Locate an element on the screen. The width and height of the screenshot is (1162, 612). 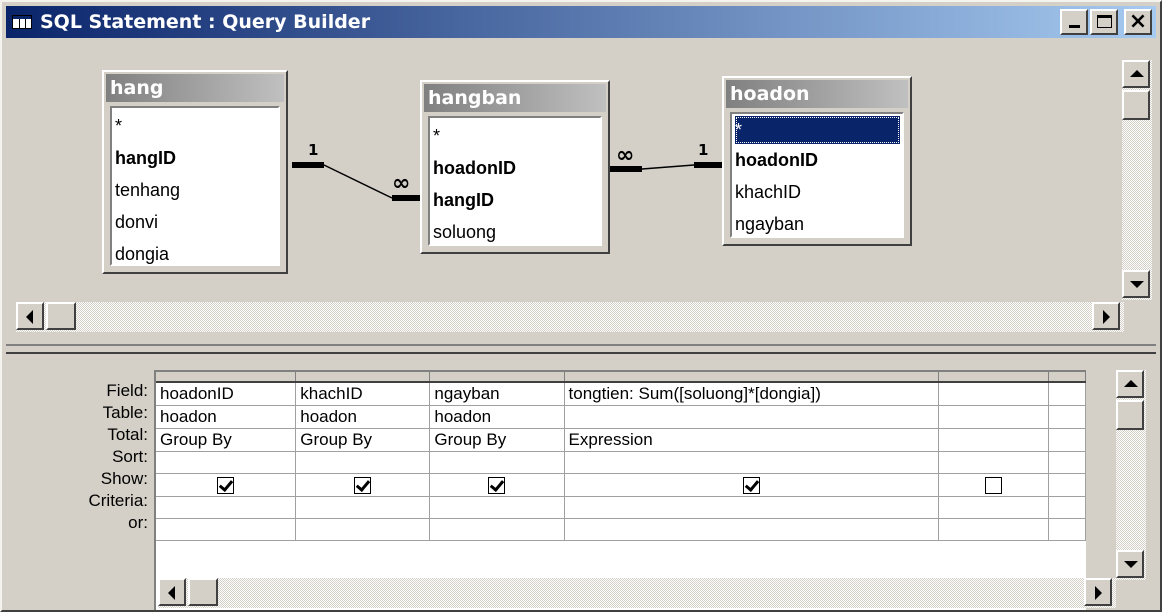
field-cell: tongtien: Sum([soluong]*[dongia]) is located at coordinates (751, 393).